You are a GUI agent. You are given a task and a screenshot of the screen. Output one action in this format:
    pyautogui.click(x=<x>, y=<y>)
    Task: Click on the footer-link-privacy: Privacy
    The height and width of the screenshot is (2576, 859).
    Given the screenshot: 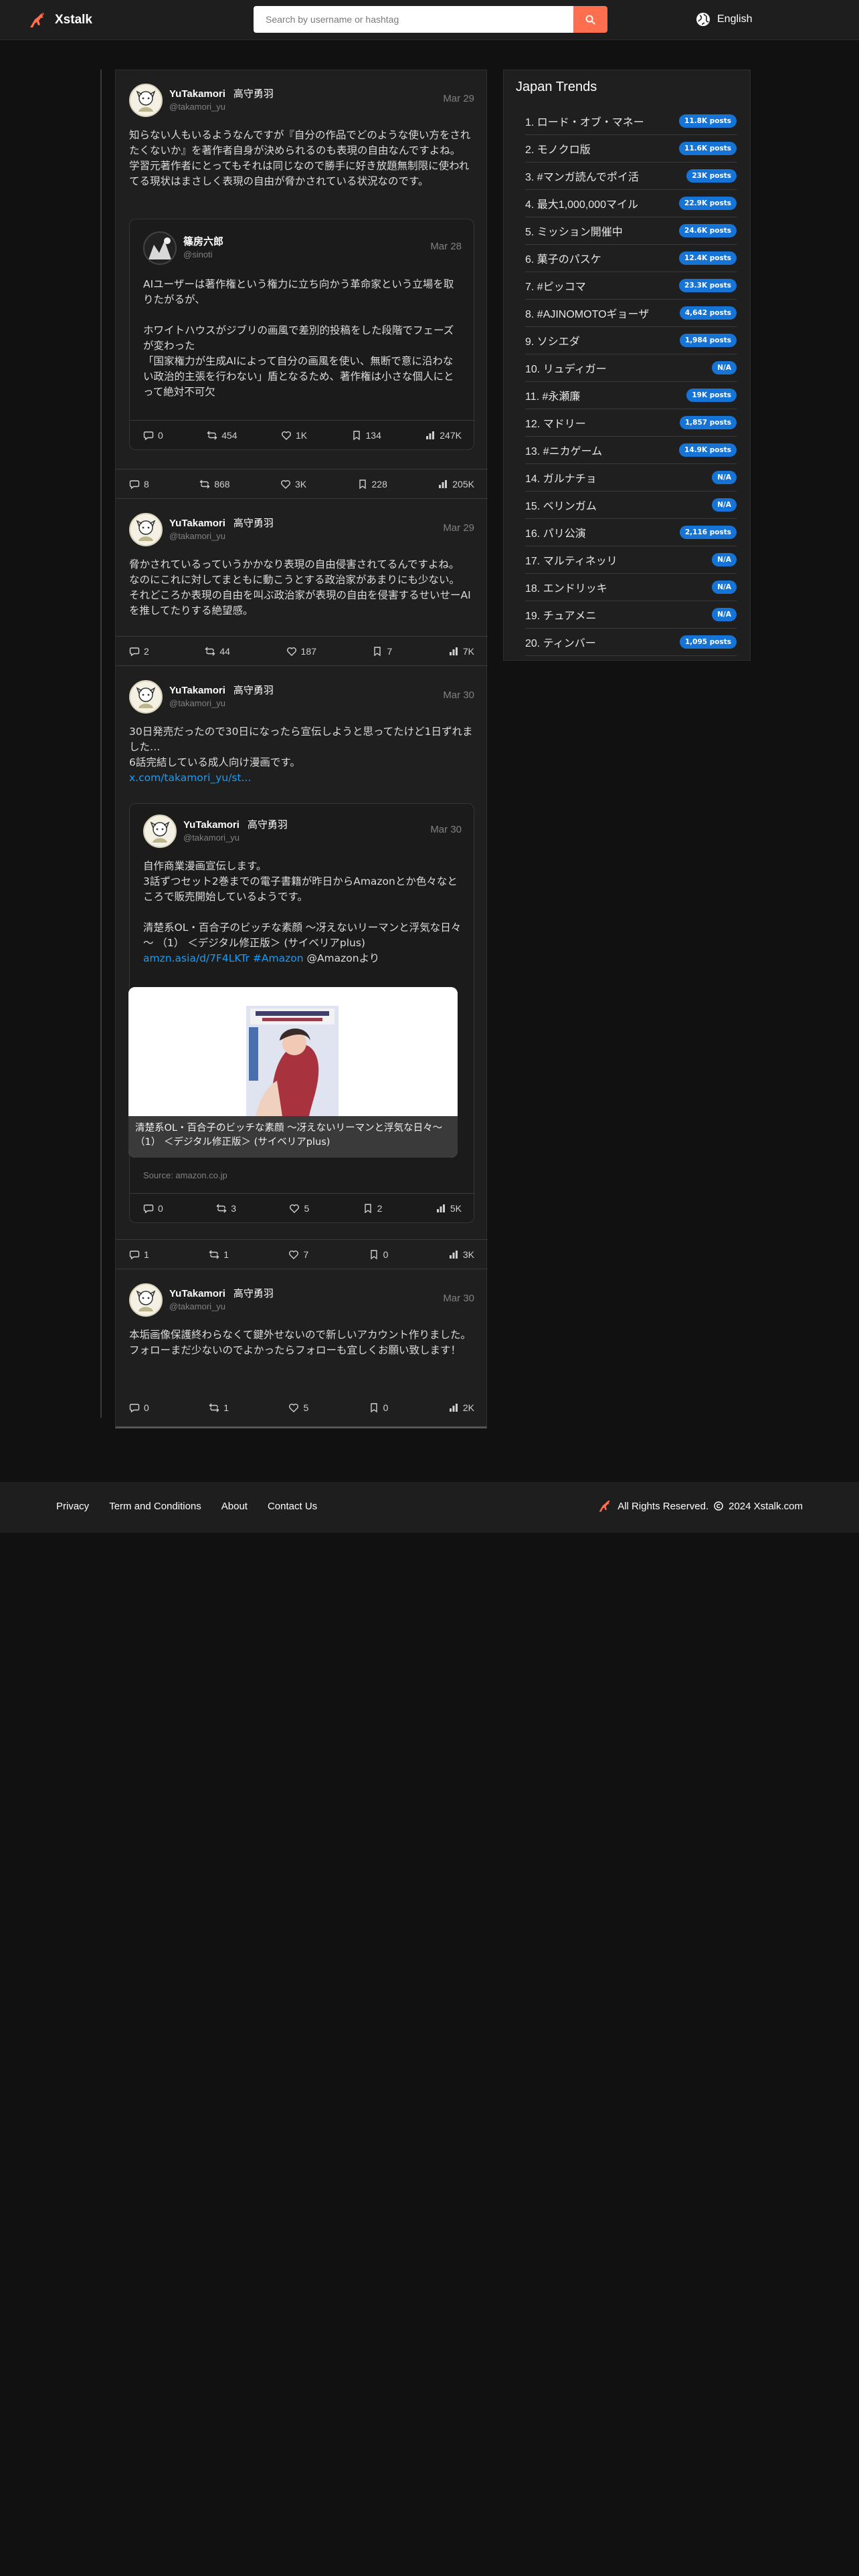 What is the action you would take?
    pyautogui.click(x=72, y=1507)
    